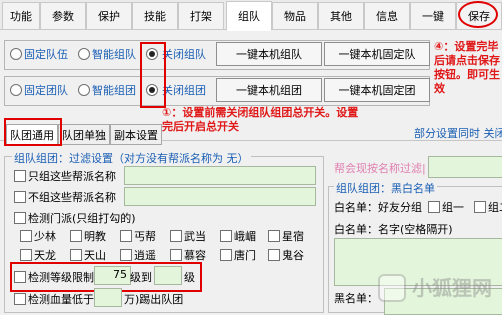 This screenshot has width=502, height=315. What do you see at coordinates (84, 54) in the screenshot?
I see `radio-smart-team` at bounding box center [84, 54].